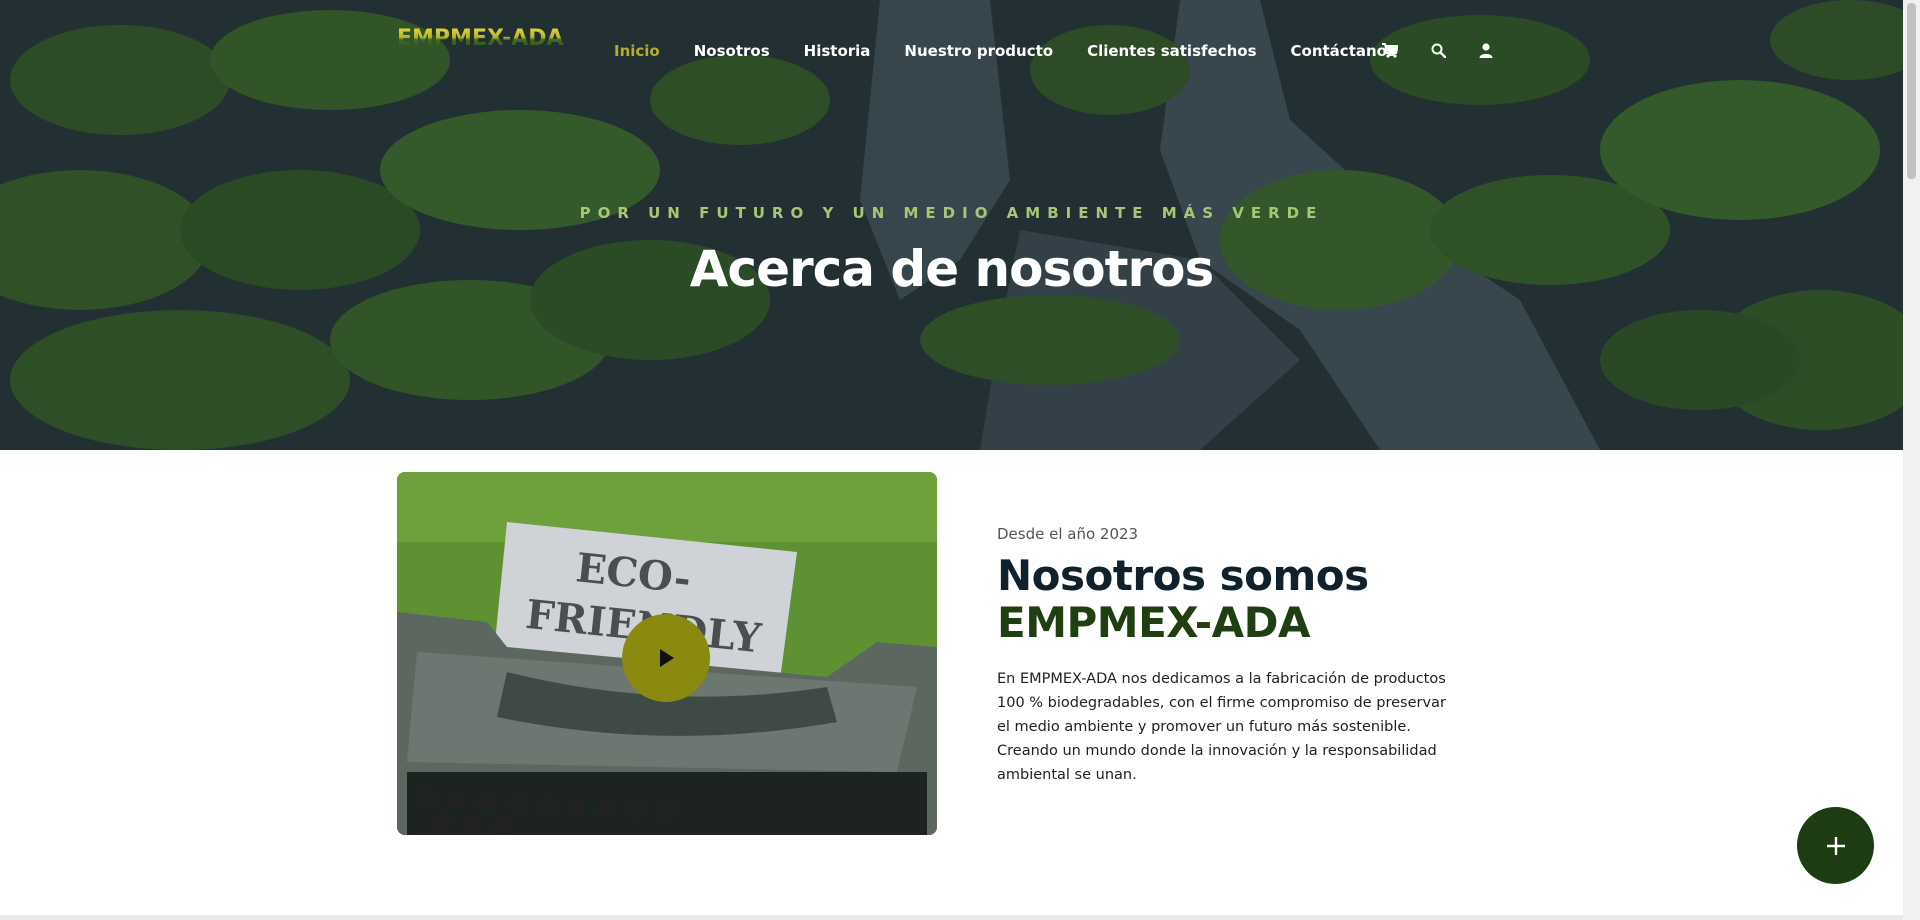 The width and height of the screenshot is (1920, 920). I want to click on heading-line: Nosotros somos, so click(1183, 575).